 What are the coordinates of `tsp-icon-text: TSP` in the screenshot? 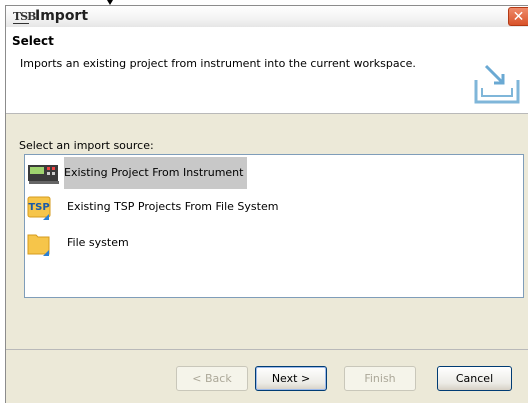 It's located at (38, 207).